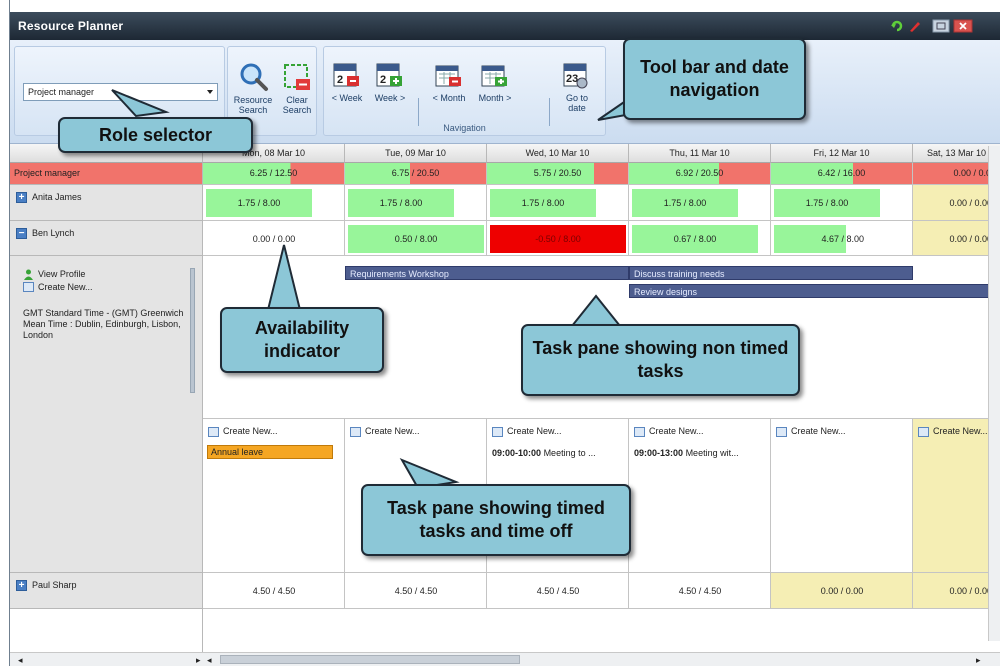 This screenshot has width=1000, height=666. What do you see at coordinates (714, 79) in the screenshot?
I see `toolbar-callout: Tool bar and date navigation` at bounding box center [714, 79].